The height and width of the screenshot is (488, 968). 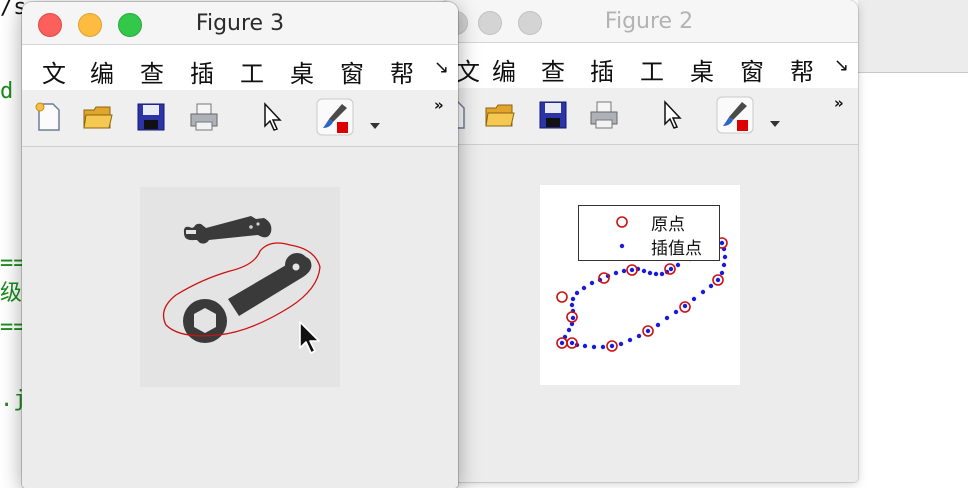 I want to click on window-title: Figure 2, so click(x=649, y=21).